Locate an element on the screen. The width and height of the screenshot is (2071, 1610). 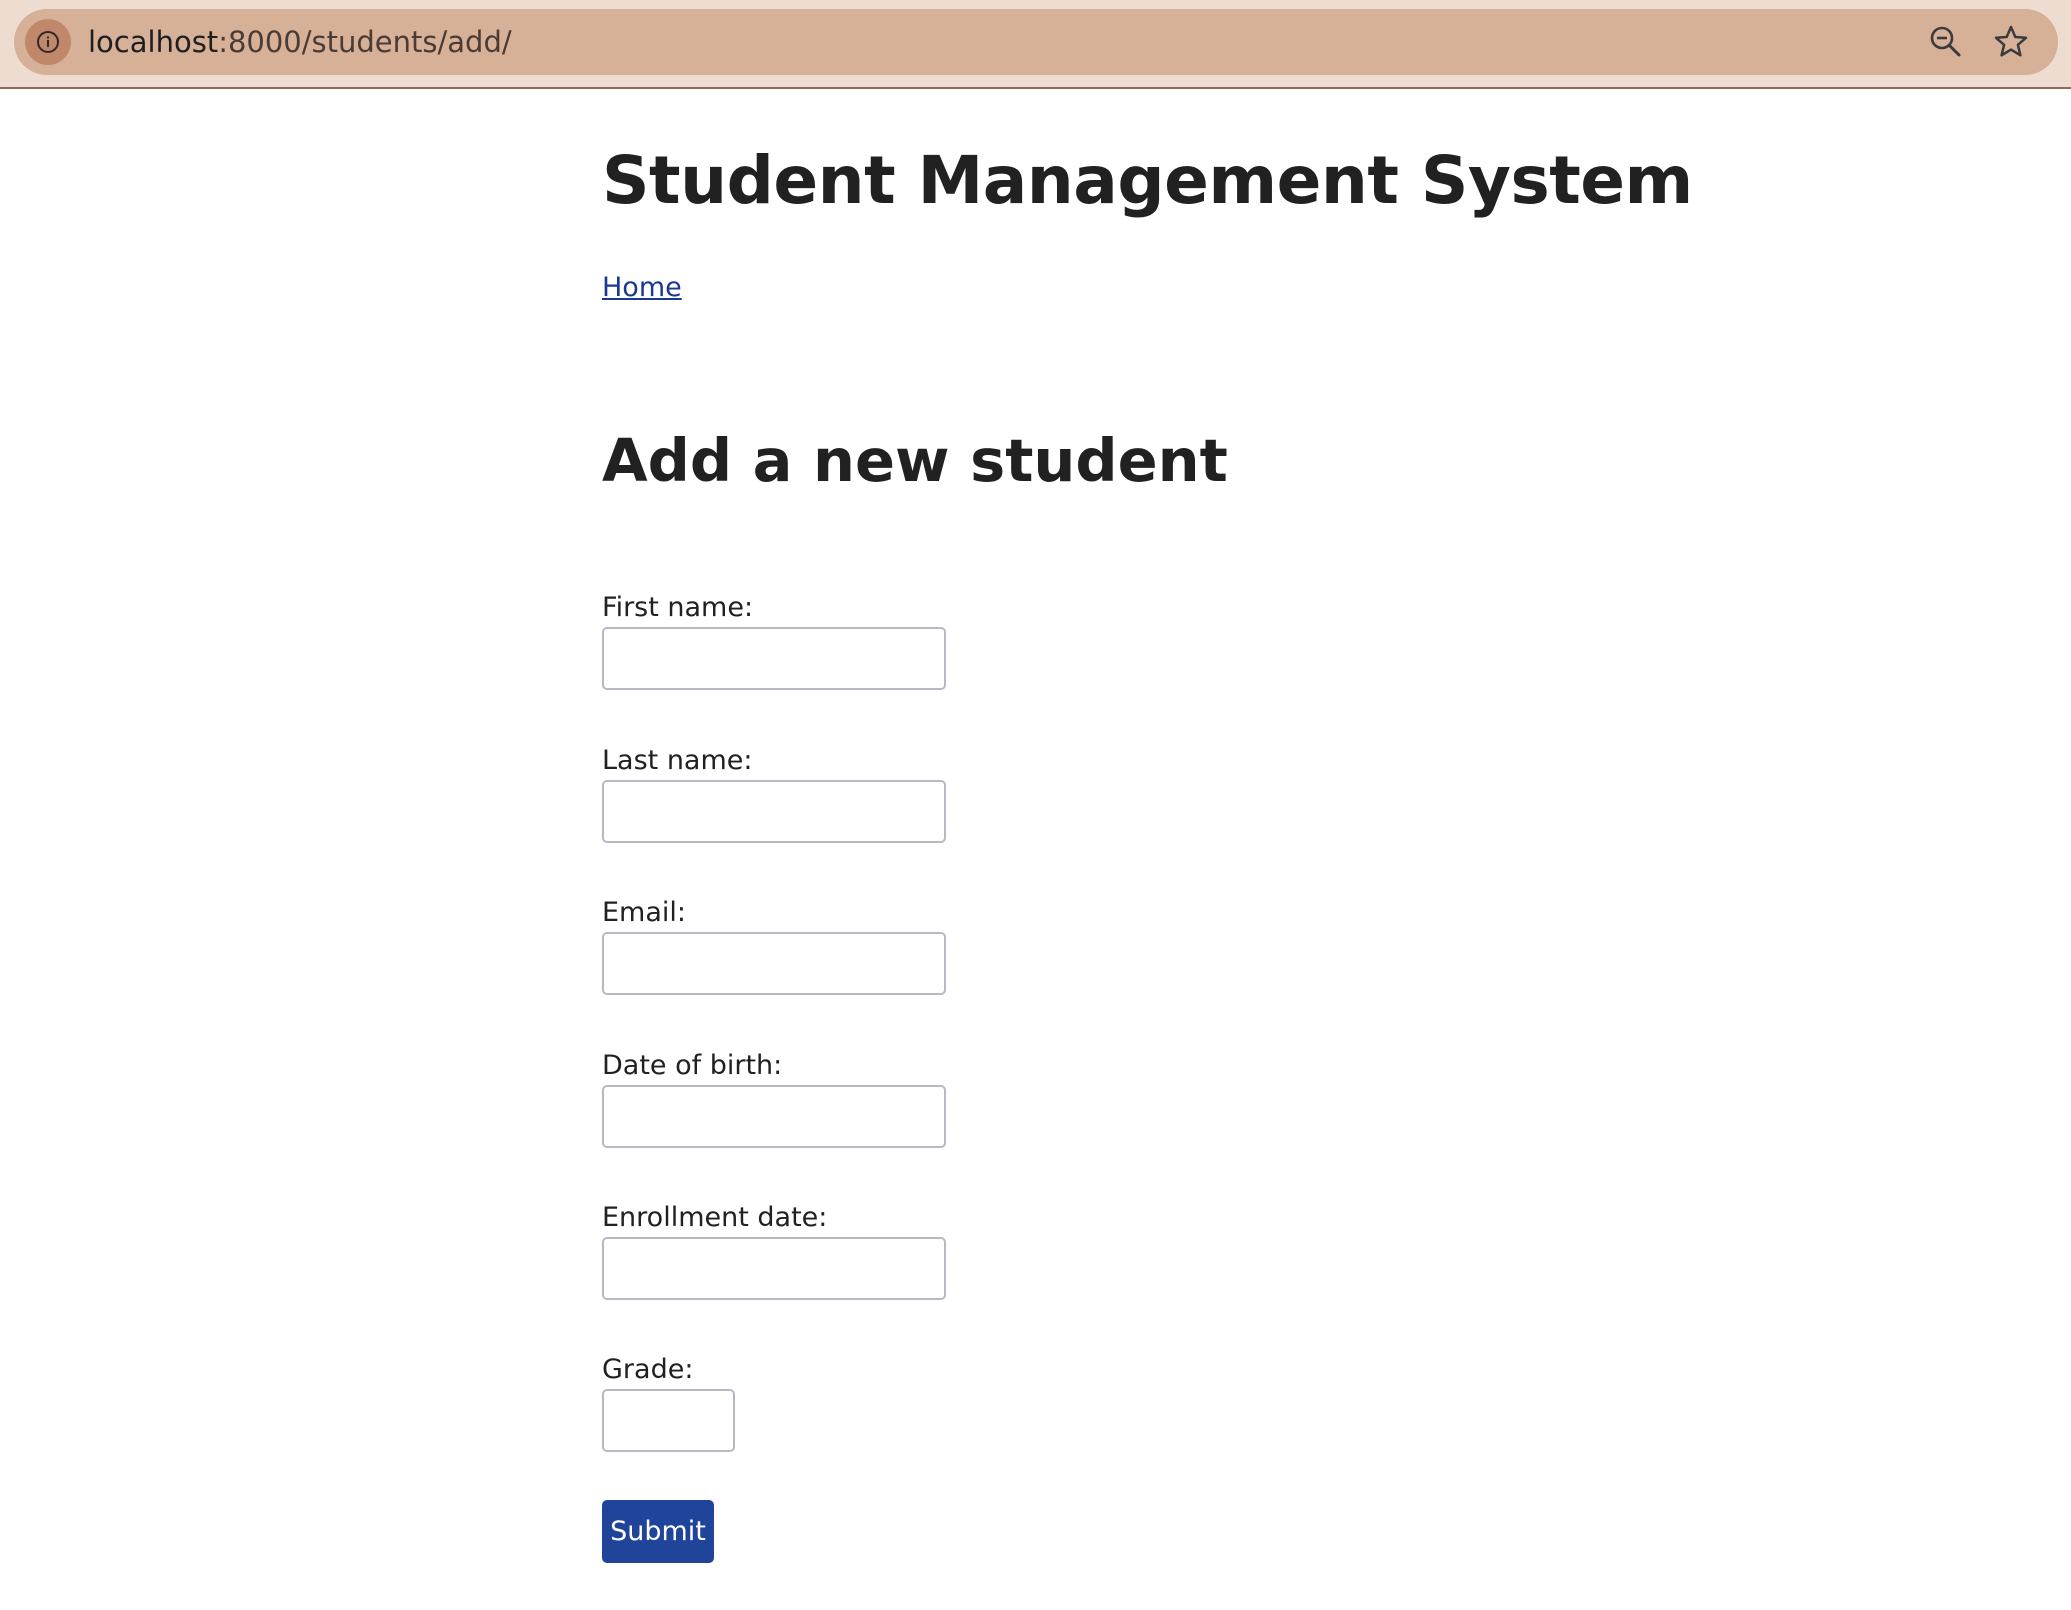
submit-button: Submit is located at coordinates (658, 1531).